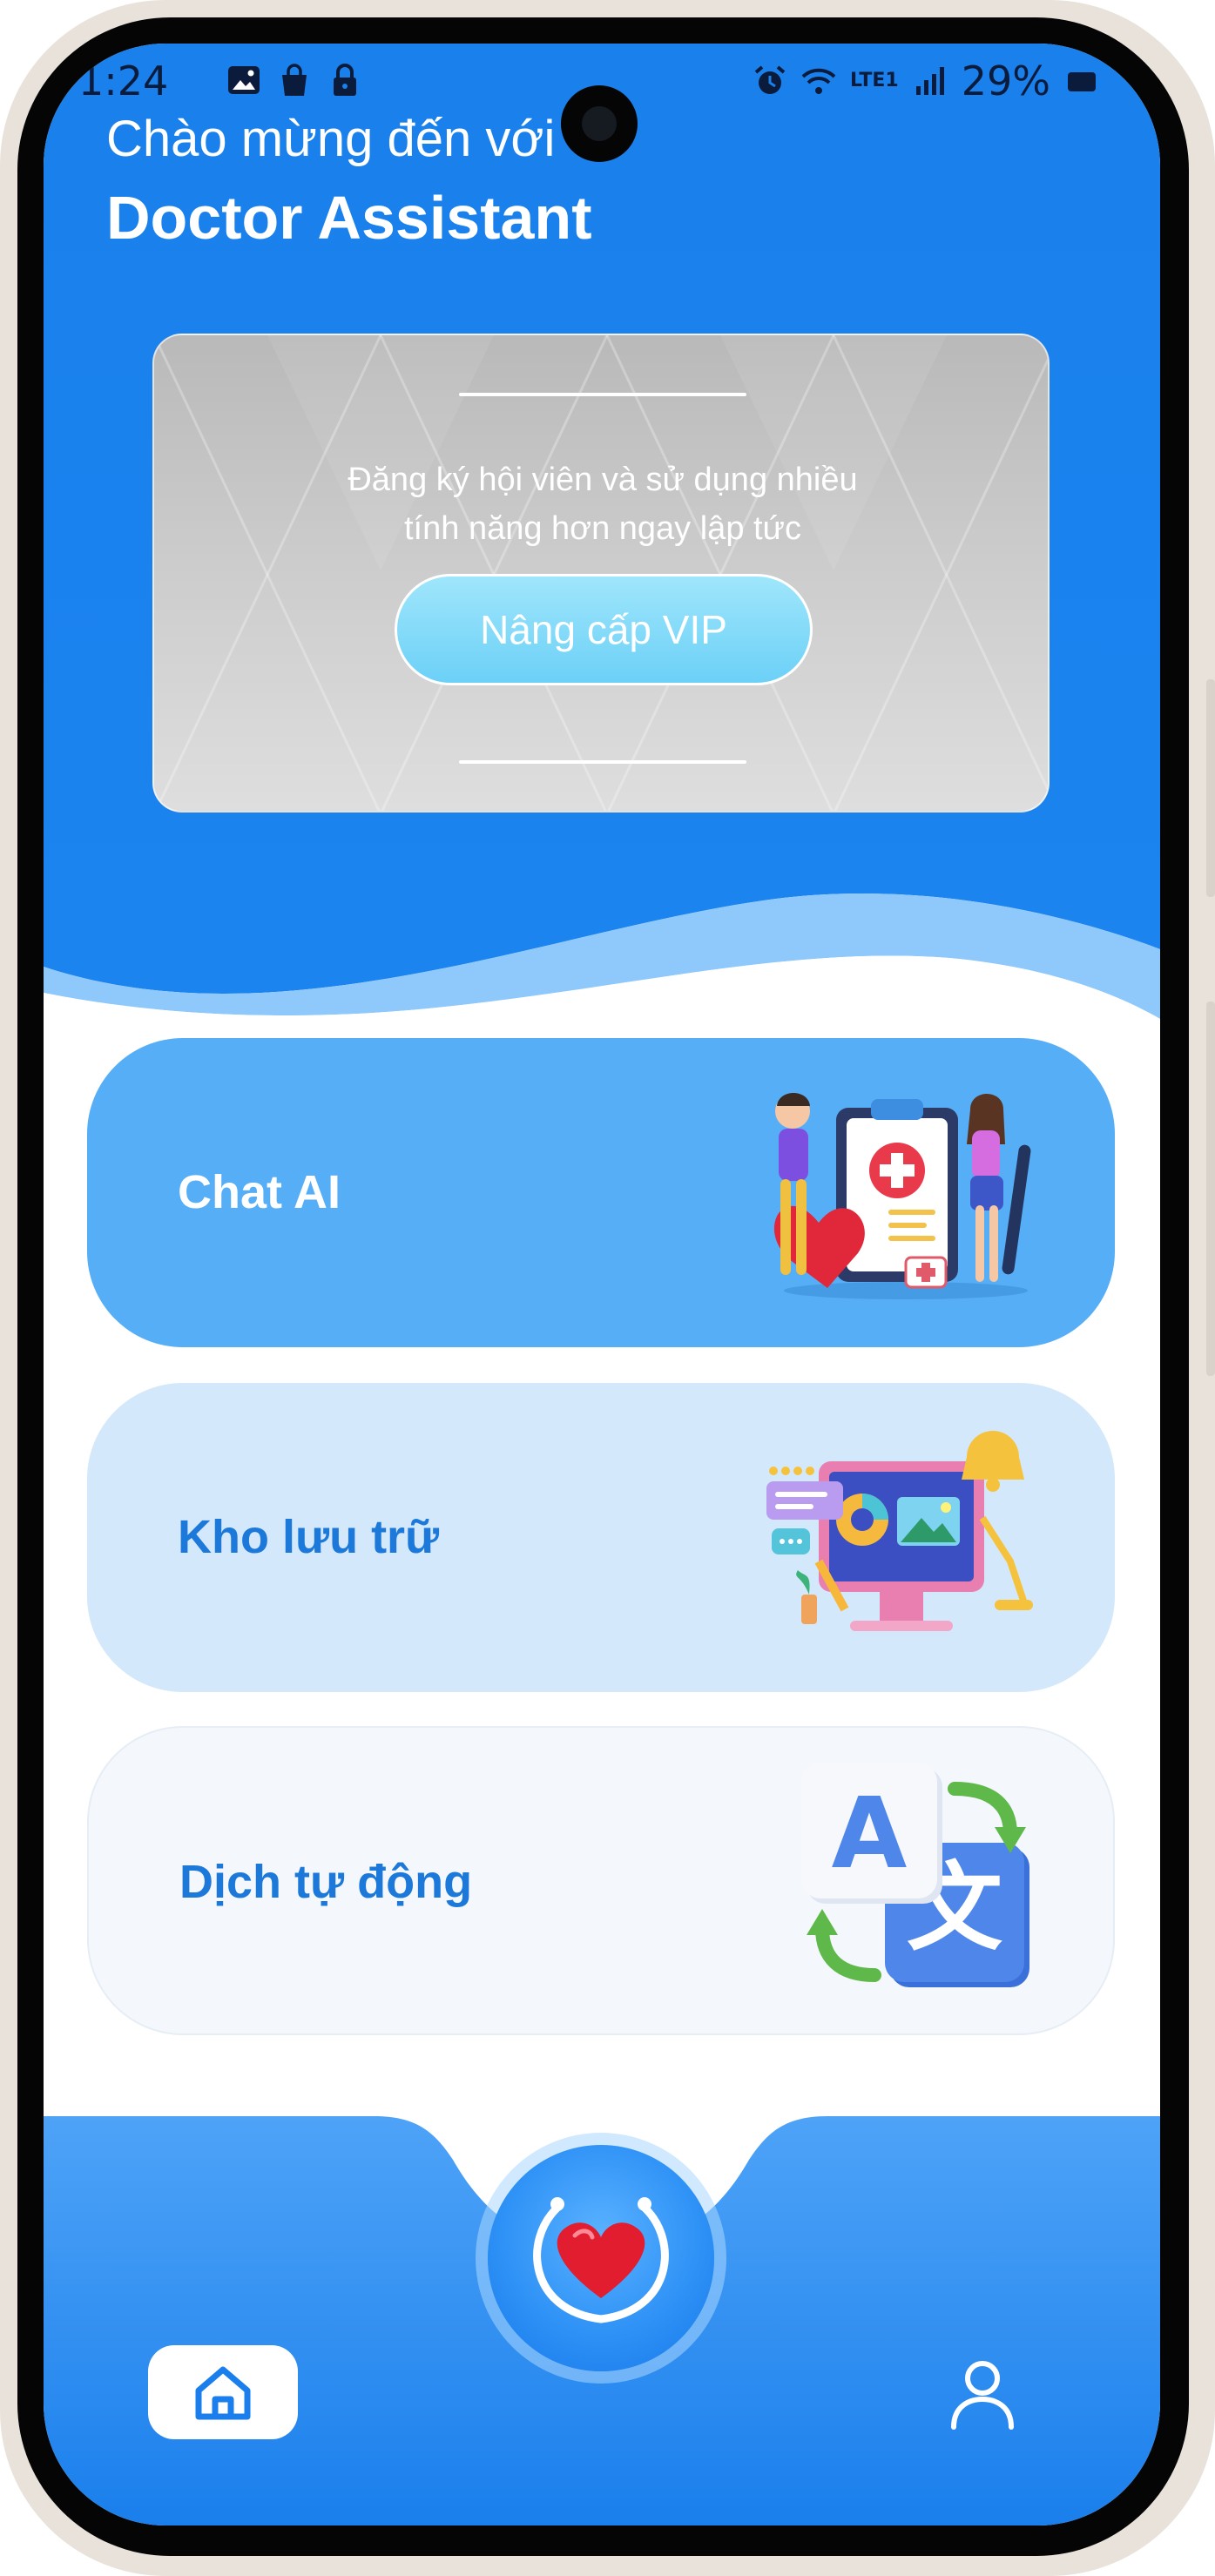  I want to click on wifi-icon, so click(818, 81).